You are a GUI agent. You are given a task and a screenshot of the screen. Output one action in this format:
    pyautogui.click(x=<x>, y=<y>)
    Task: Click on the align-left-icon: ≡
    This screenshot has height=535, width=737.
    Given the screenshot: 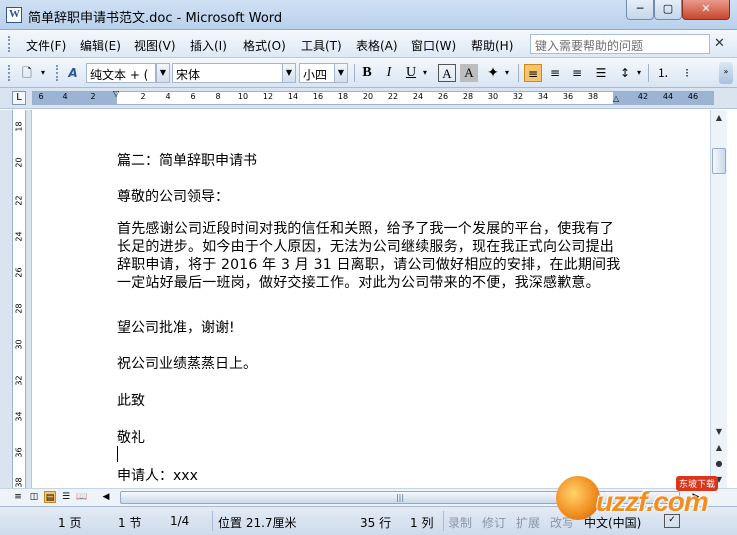 What is the action you would take?
    pyautogui.click(x=533, y=73)
    